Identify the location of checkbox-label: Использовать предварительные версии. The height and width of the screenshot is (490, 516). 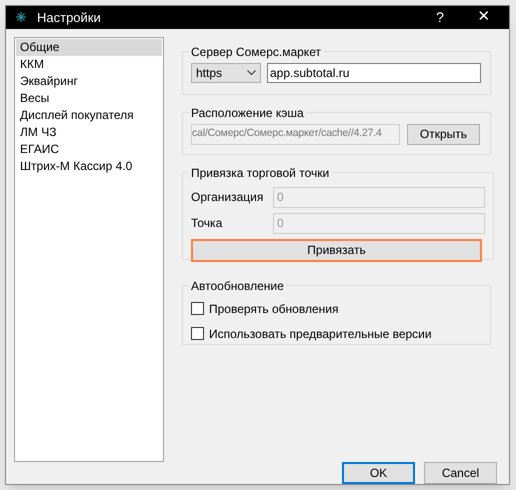
(320, 334).